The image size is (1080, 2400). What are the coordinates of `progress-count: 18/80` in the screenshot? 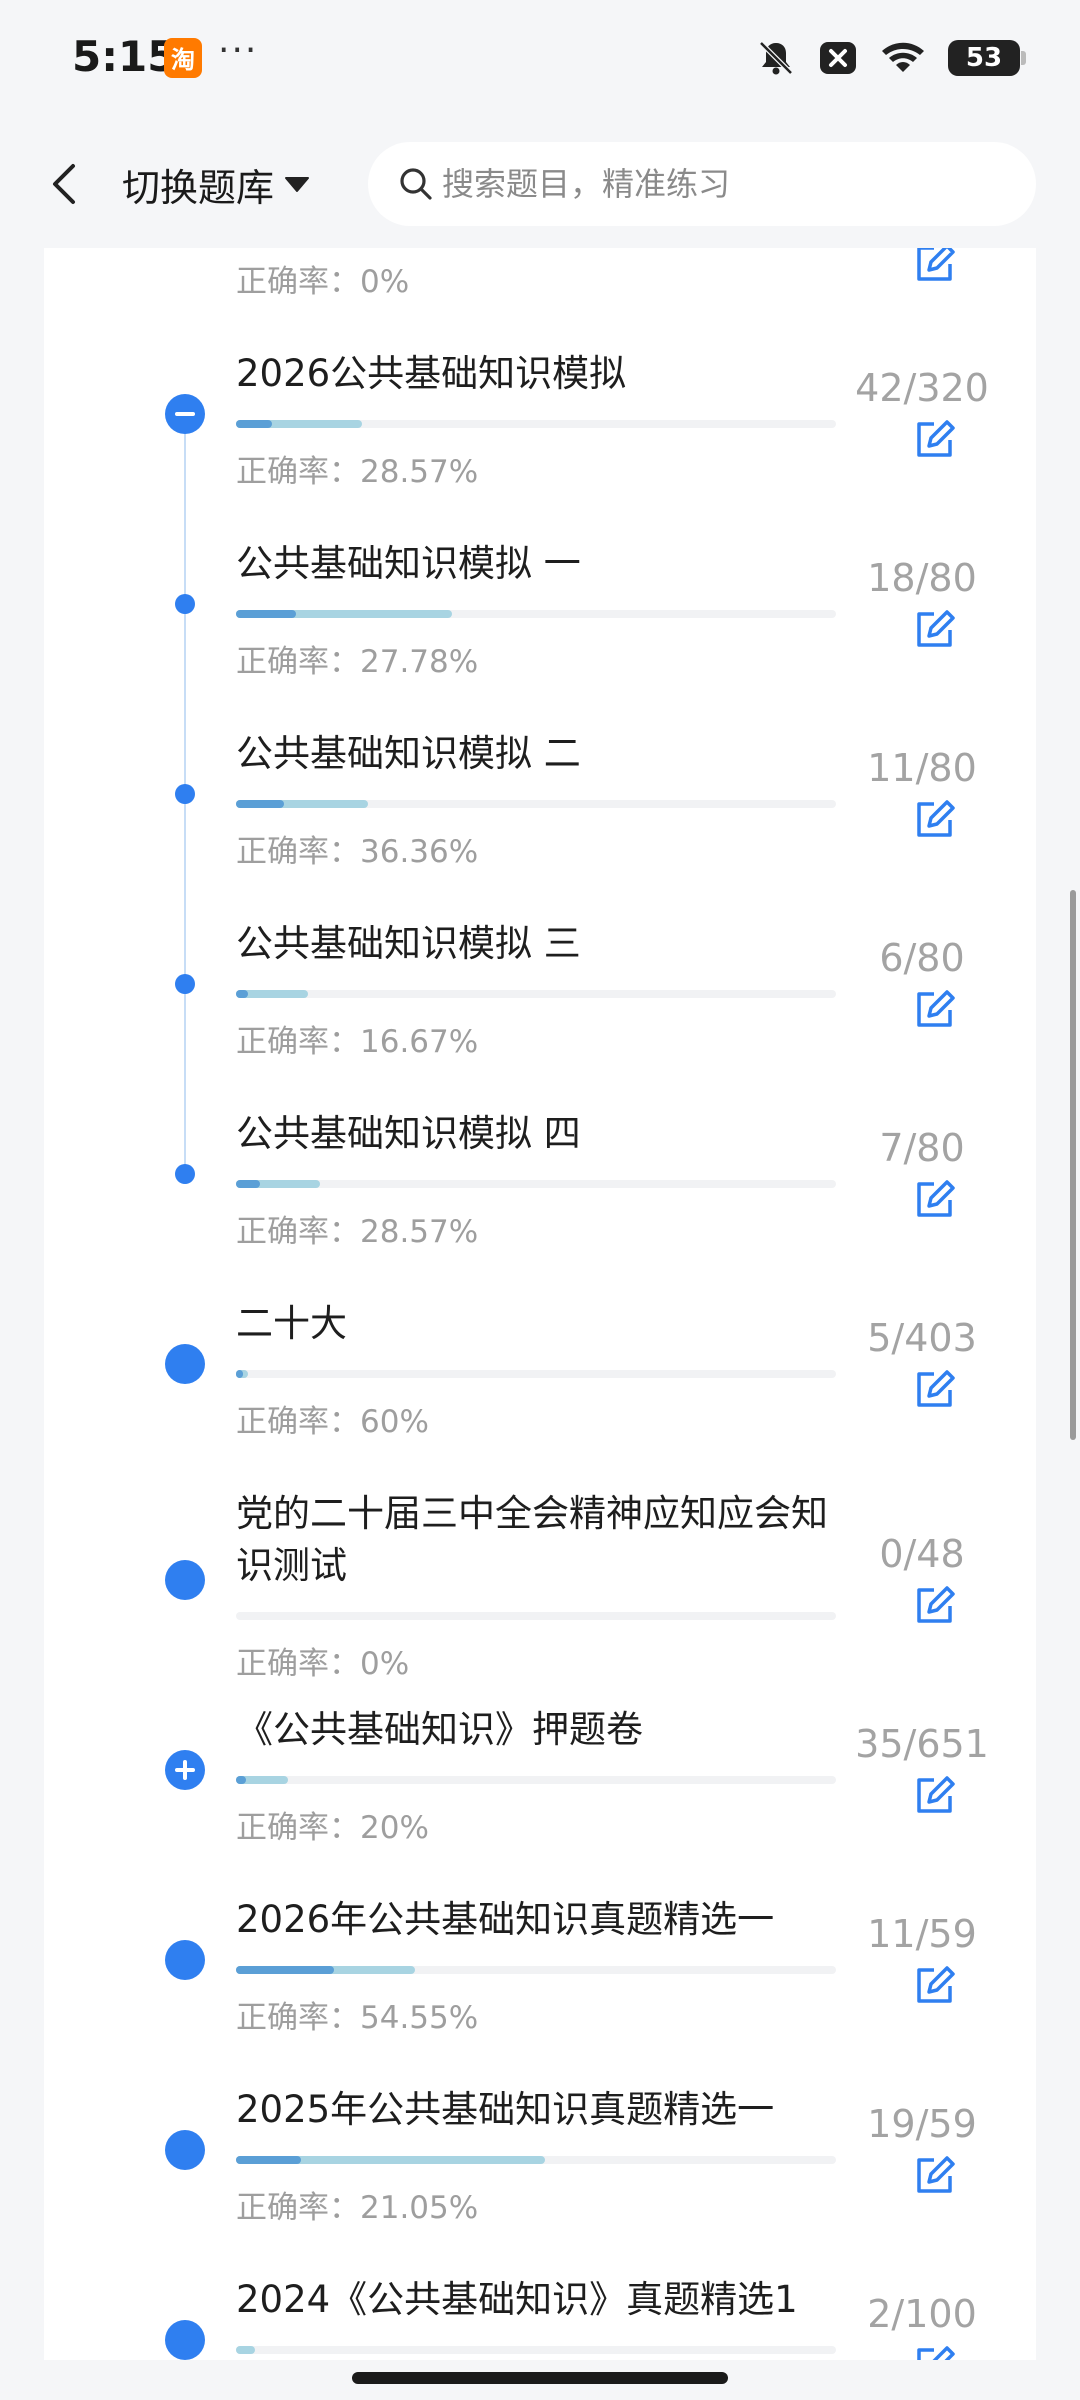 It's located at (922, 578).